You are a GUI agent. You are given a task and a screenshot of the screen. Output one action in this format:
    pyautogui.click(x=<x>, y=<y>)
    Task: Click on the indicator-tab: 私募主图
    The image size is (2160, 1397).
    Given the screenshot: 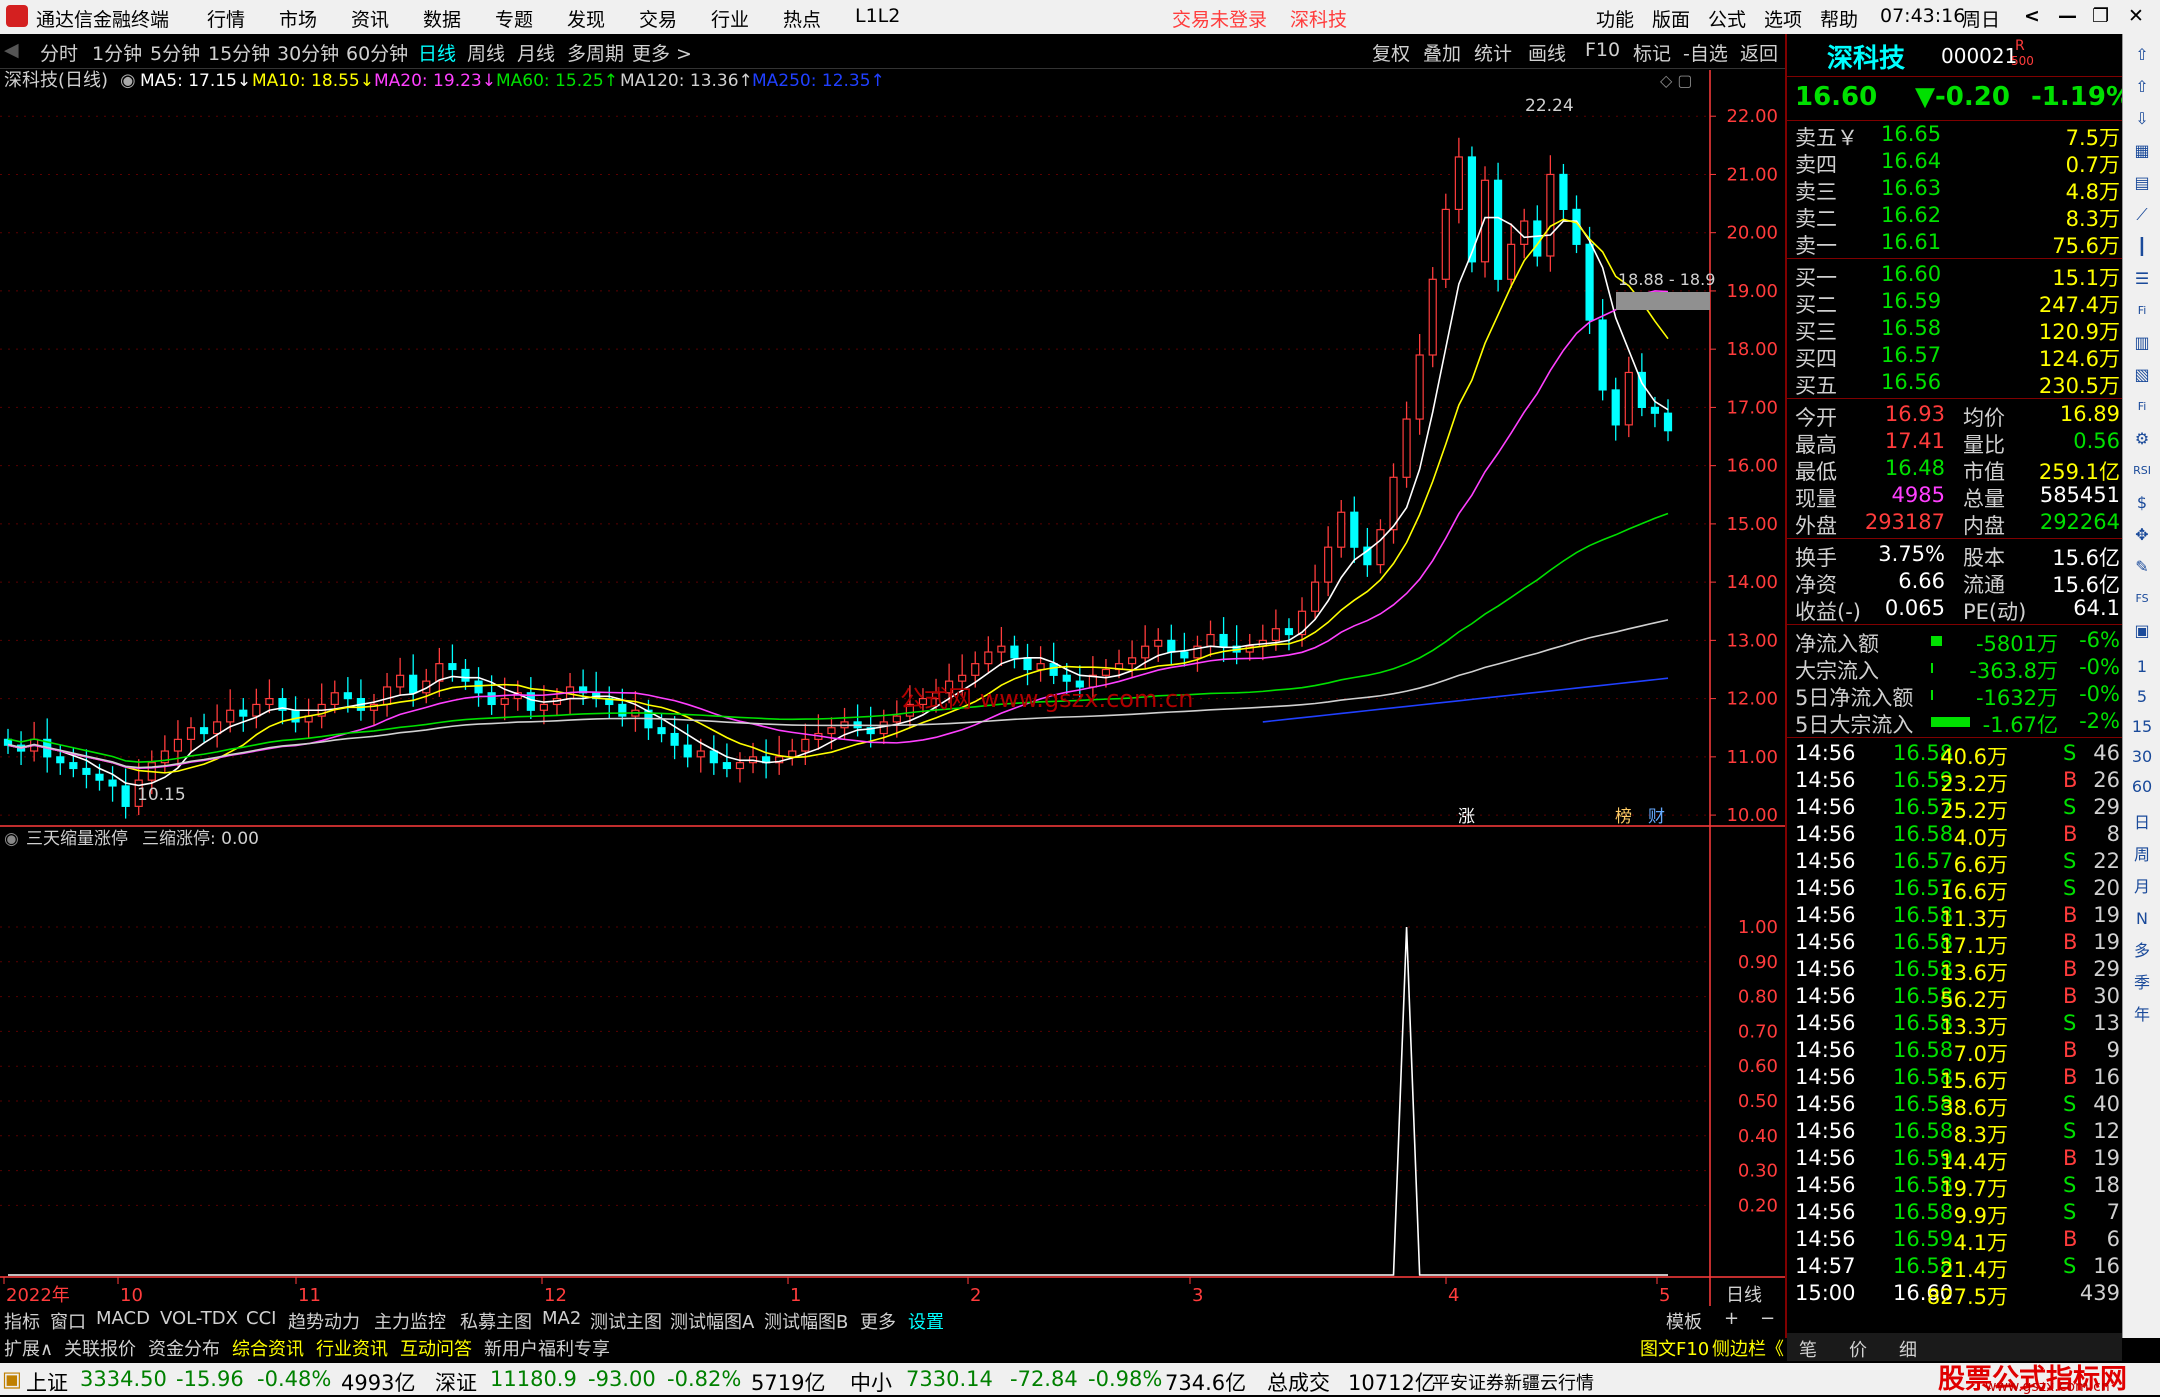 What is the action you would take?
    pyautogui.click(x=496, y=1321)
    